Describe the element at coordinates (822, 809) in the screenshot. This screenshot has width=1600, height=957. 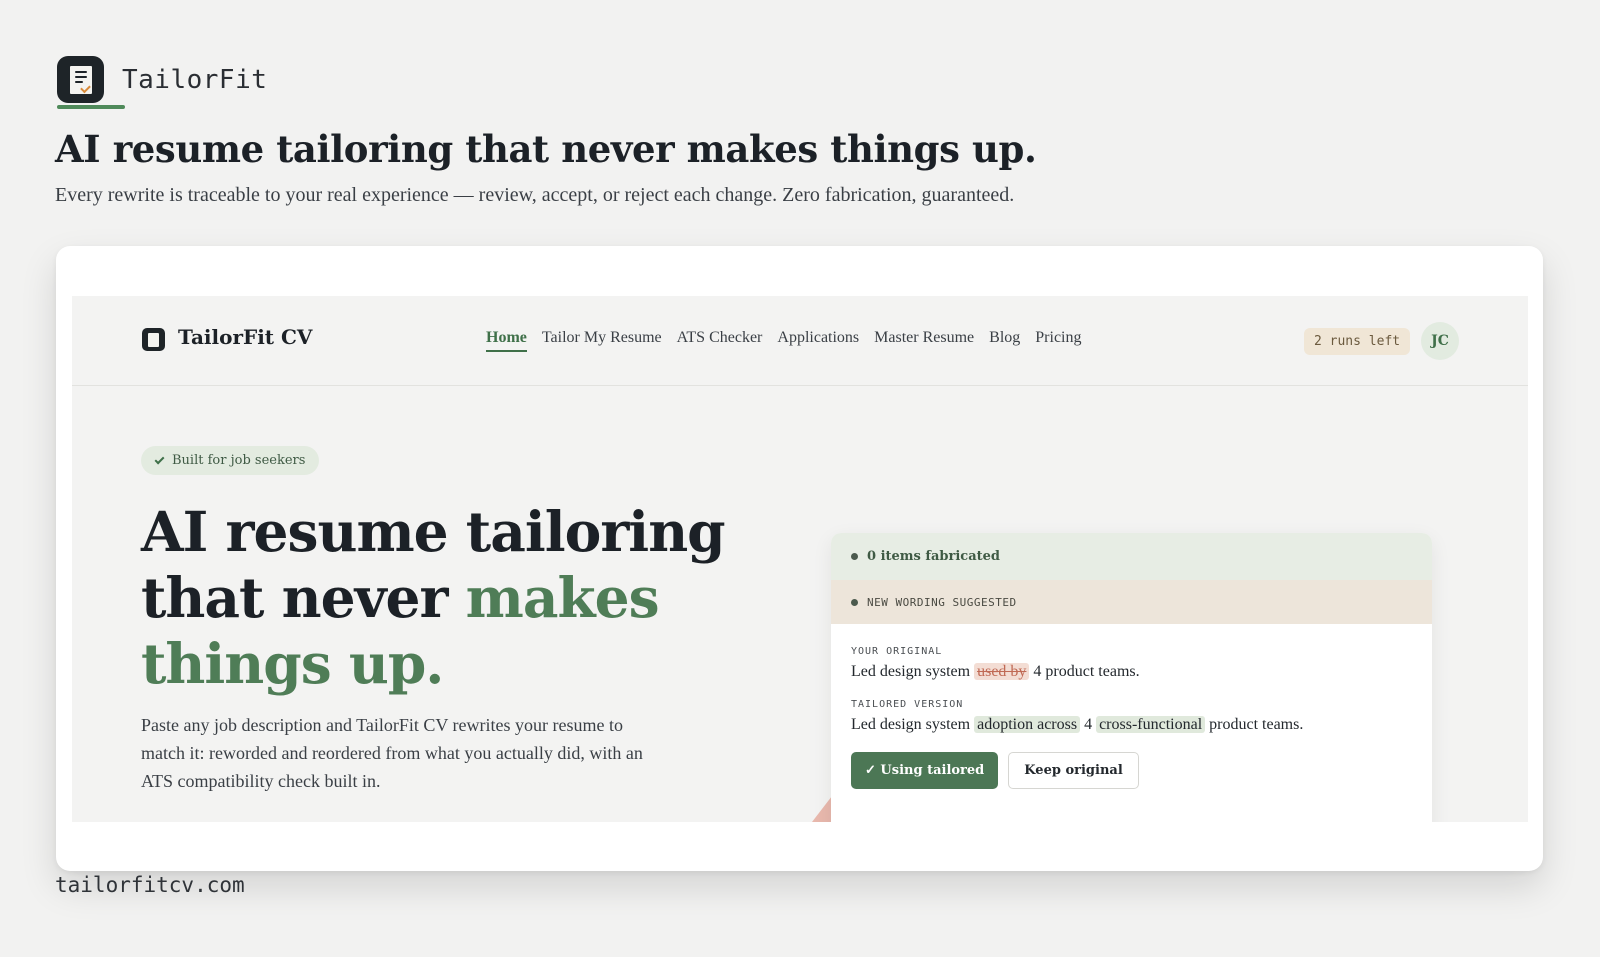
I see `decorative-shape` at that location.